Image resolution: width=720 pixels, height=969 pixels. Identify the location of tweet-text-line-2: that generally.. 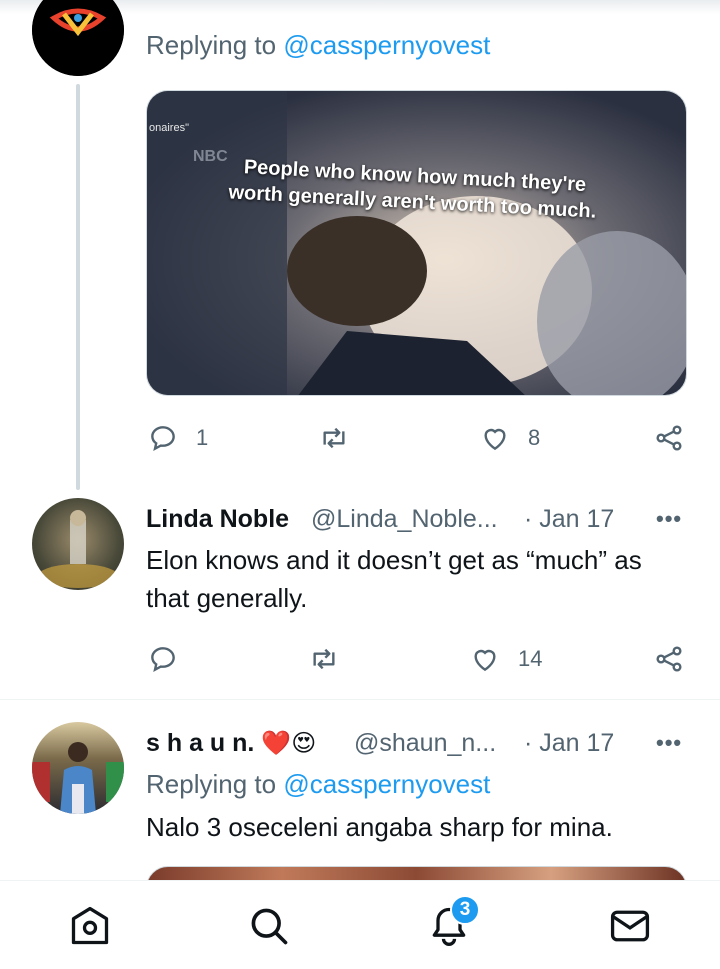
(227, 598).